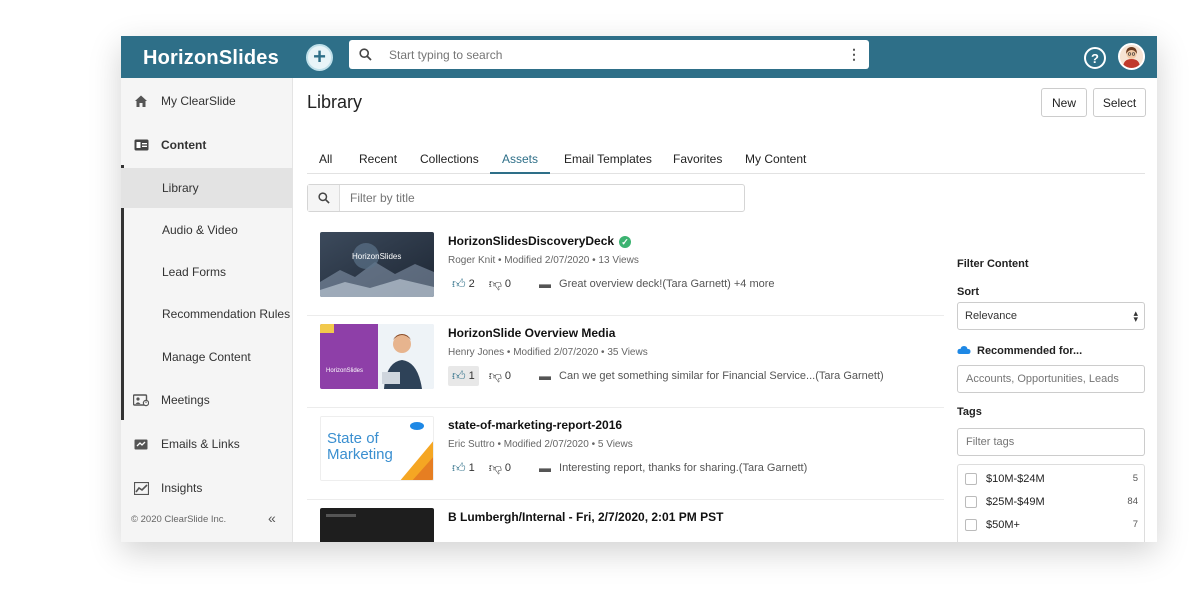  What do you see at coordinates (182, 488) in the screenshot?
I see `sidebar-item-label: Insights` at bounding box center [182, 488].